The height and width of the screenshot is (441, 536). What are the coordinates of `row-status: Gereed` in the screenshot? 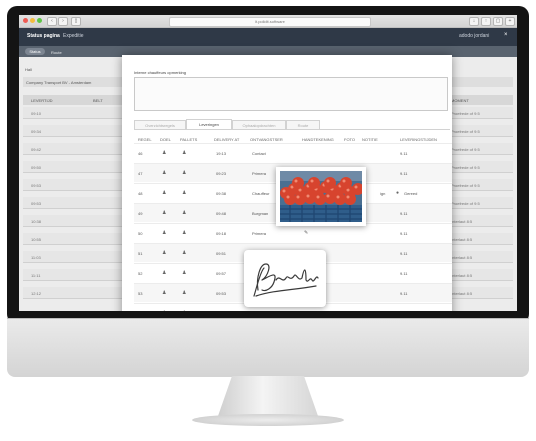 It's located at (411, 193).